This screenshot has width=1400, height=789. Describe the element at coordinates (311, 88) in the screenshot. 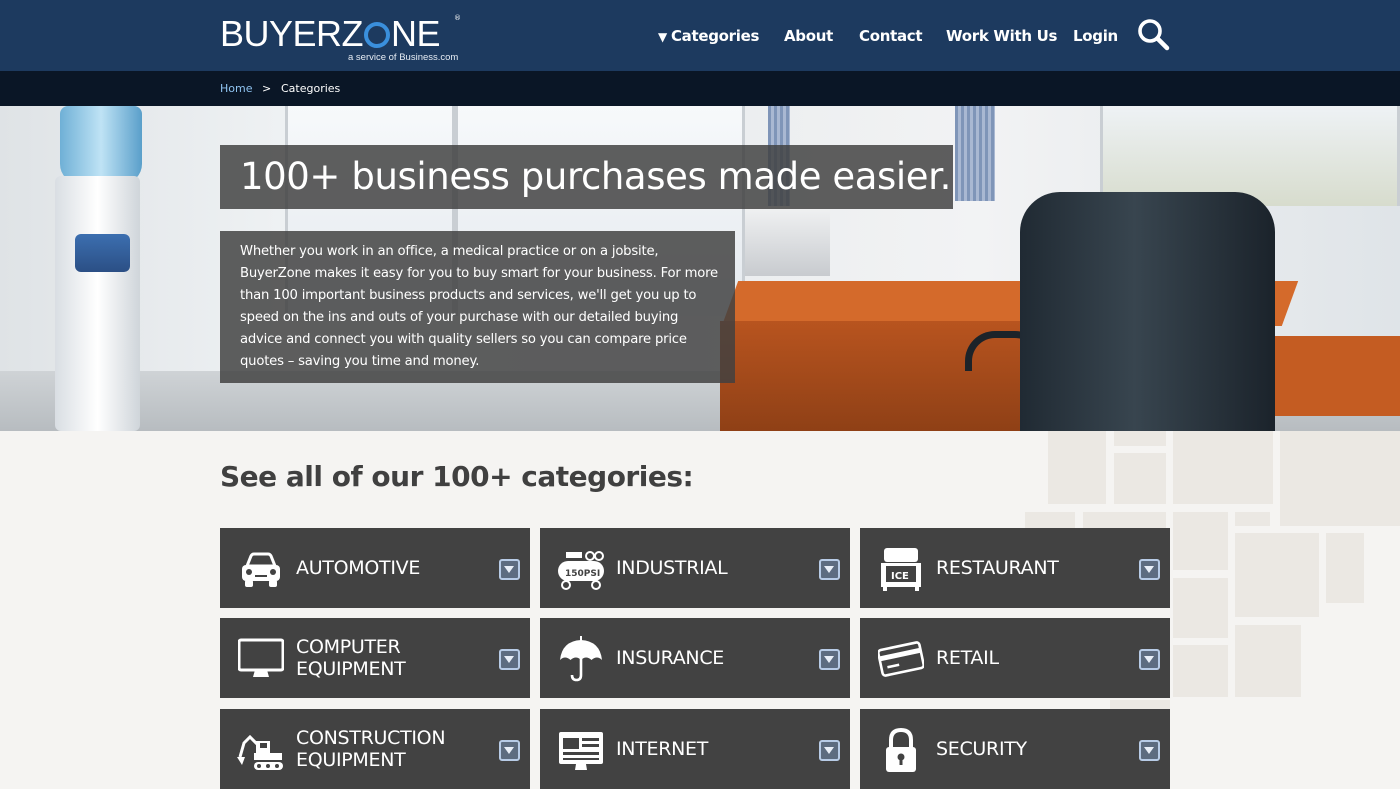

I see `breadcrumb-current: Categories` at that location.